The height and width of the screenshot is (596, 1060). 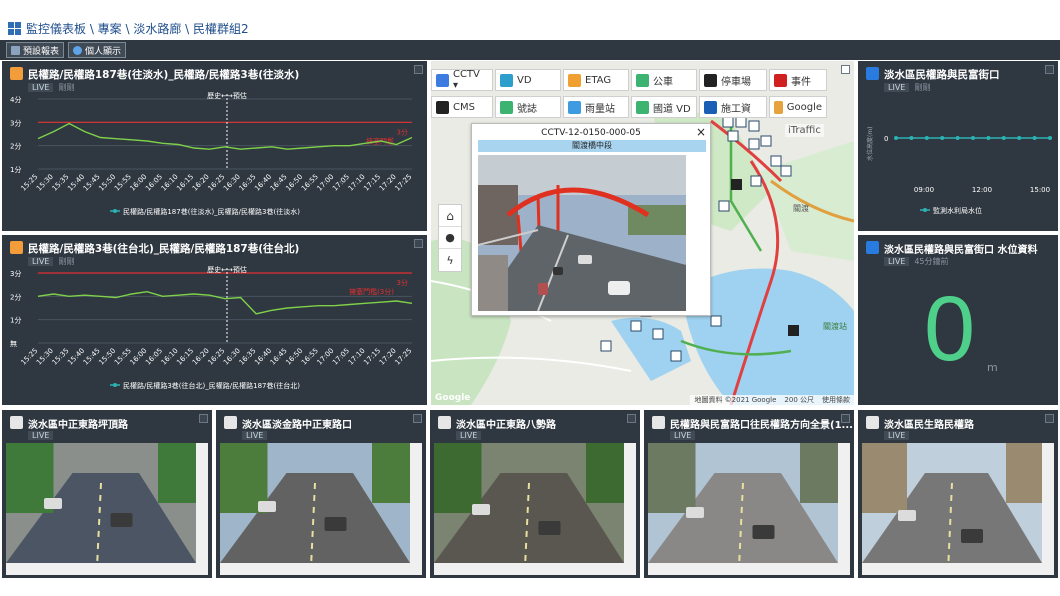 What do you see at coordinates (961, 250) in the screenshot?
I see `panel-title: 淡水區民權路與民富街口 水位資料` at bounding box center [961, 250].